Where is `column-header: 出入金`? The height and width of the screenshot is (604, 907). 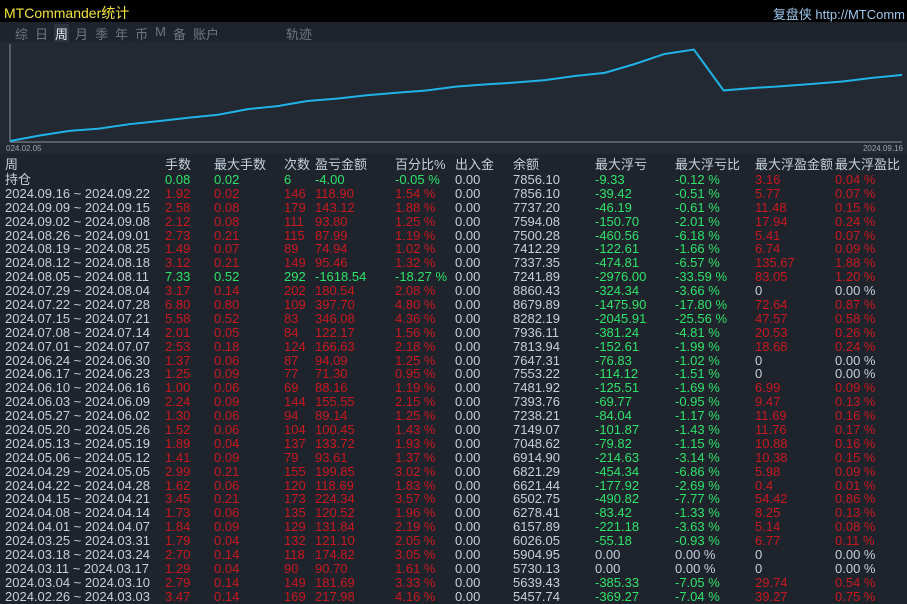
column-header: 出入金 is located at coordinates (474, 165).